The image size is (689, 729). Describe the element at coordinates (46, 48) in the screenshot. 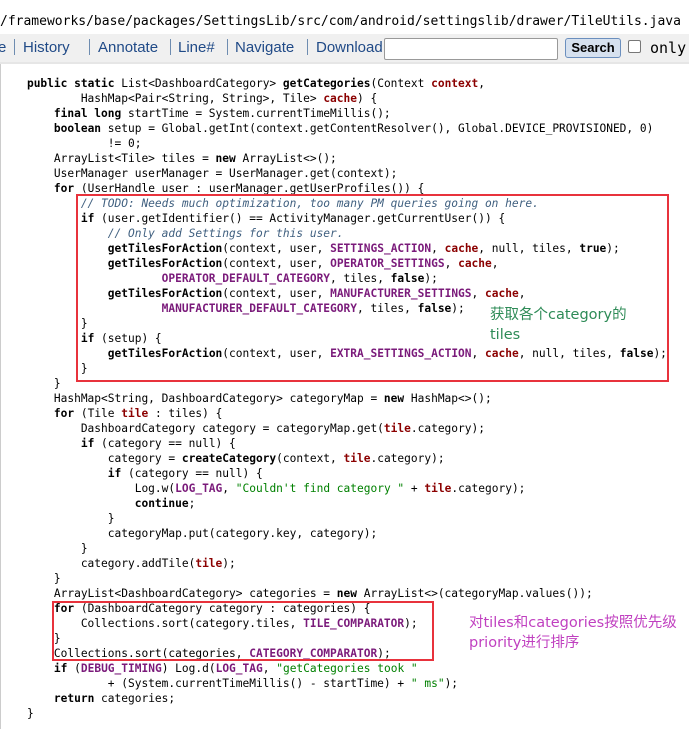

I see `nav-history-link: History` at that location.